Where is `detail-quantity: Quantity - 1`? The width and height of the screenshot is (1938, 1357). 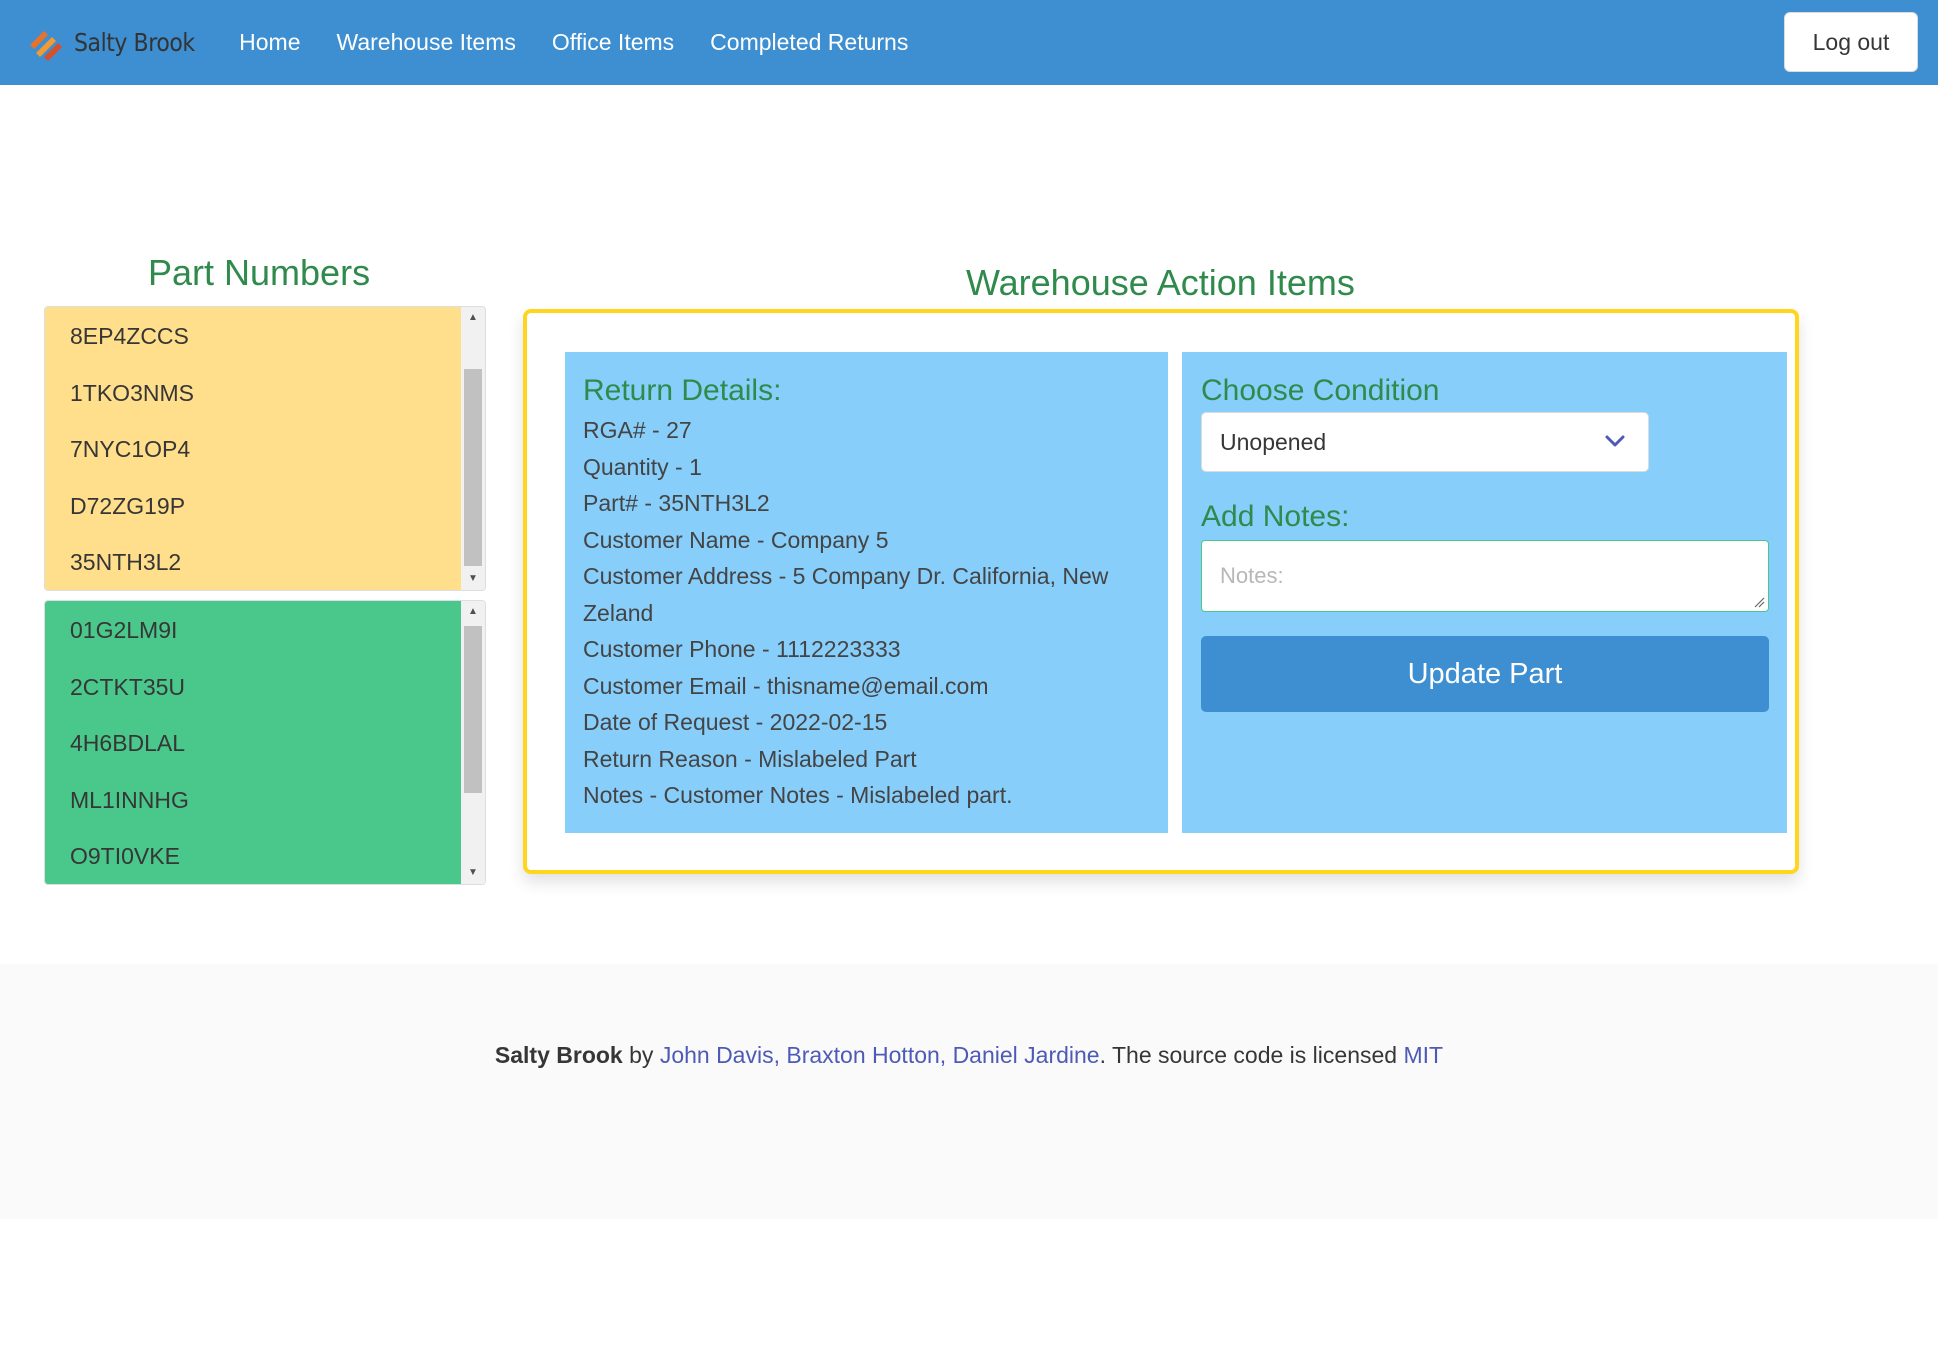 detail-quantity: Quantity - 1 is located at coordinates (642, 466).